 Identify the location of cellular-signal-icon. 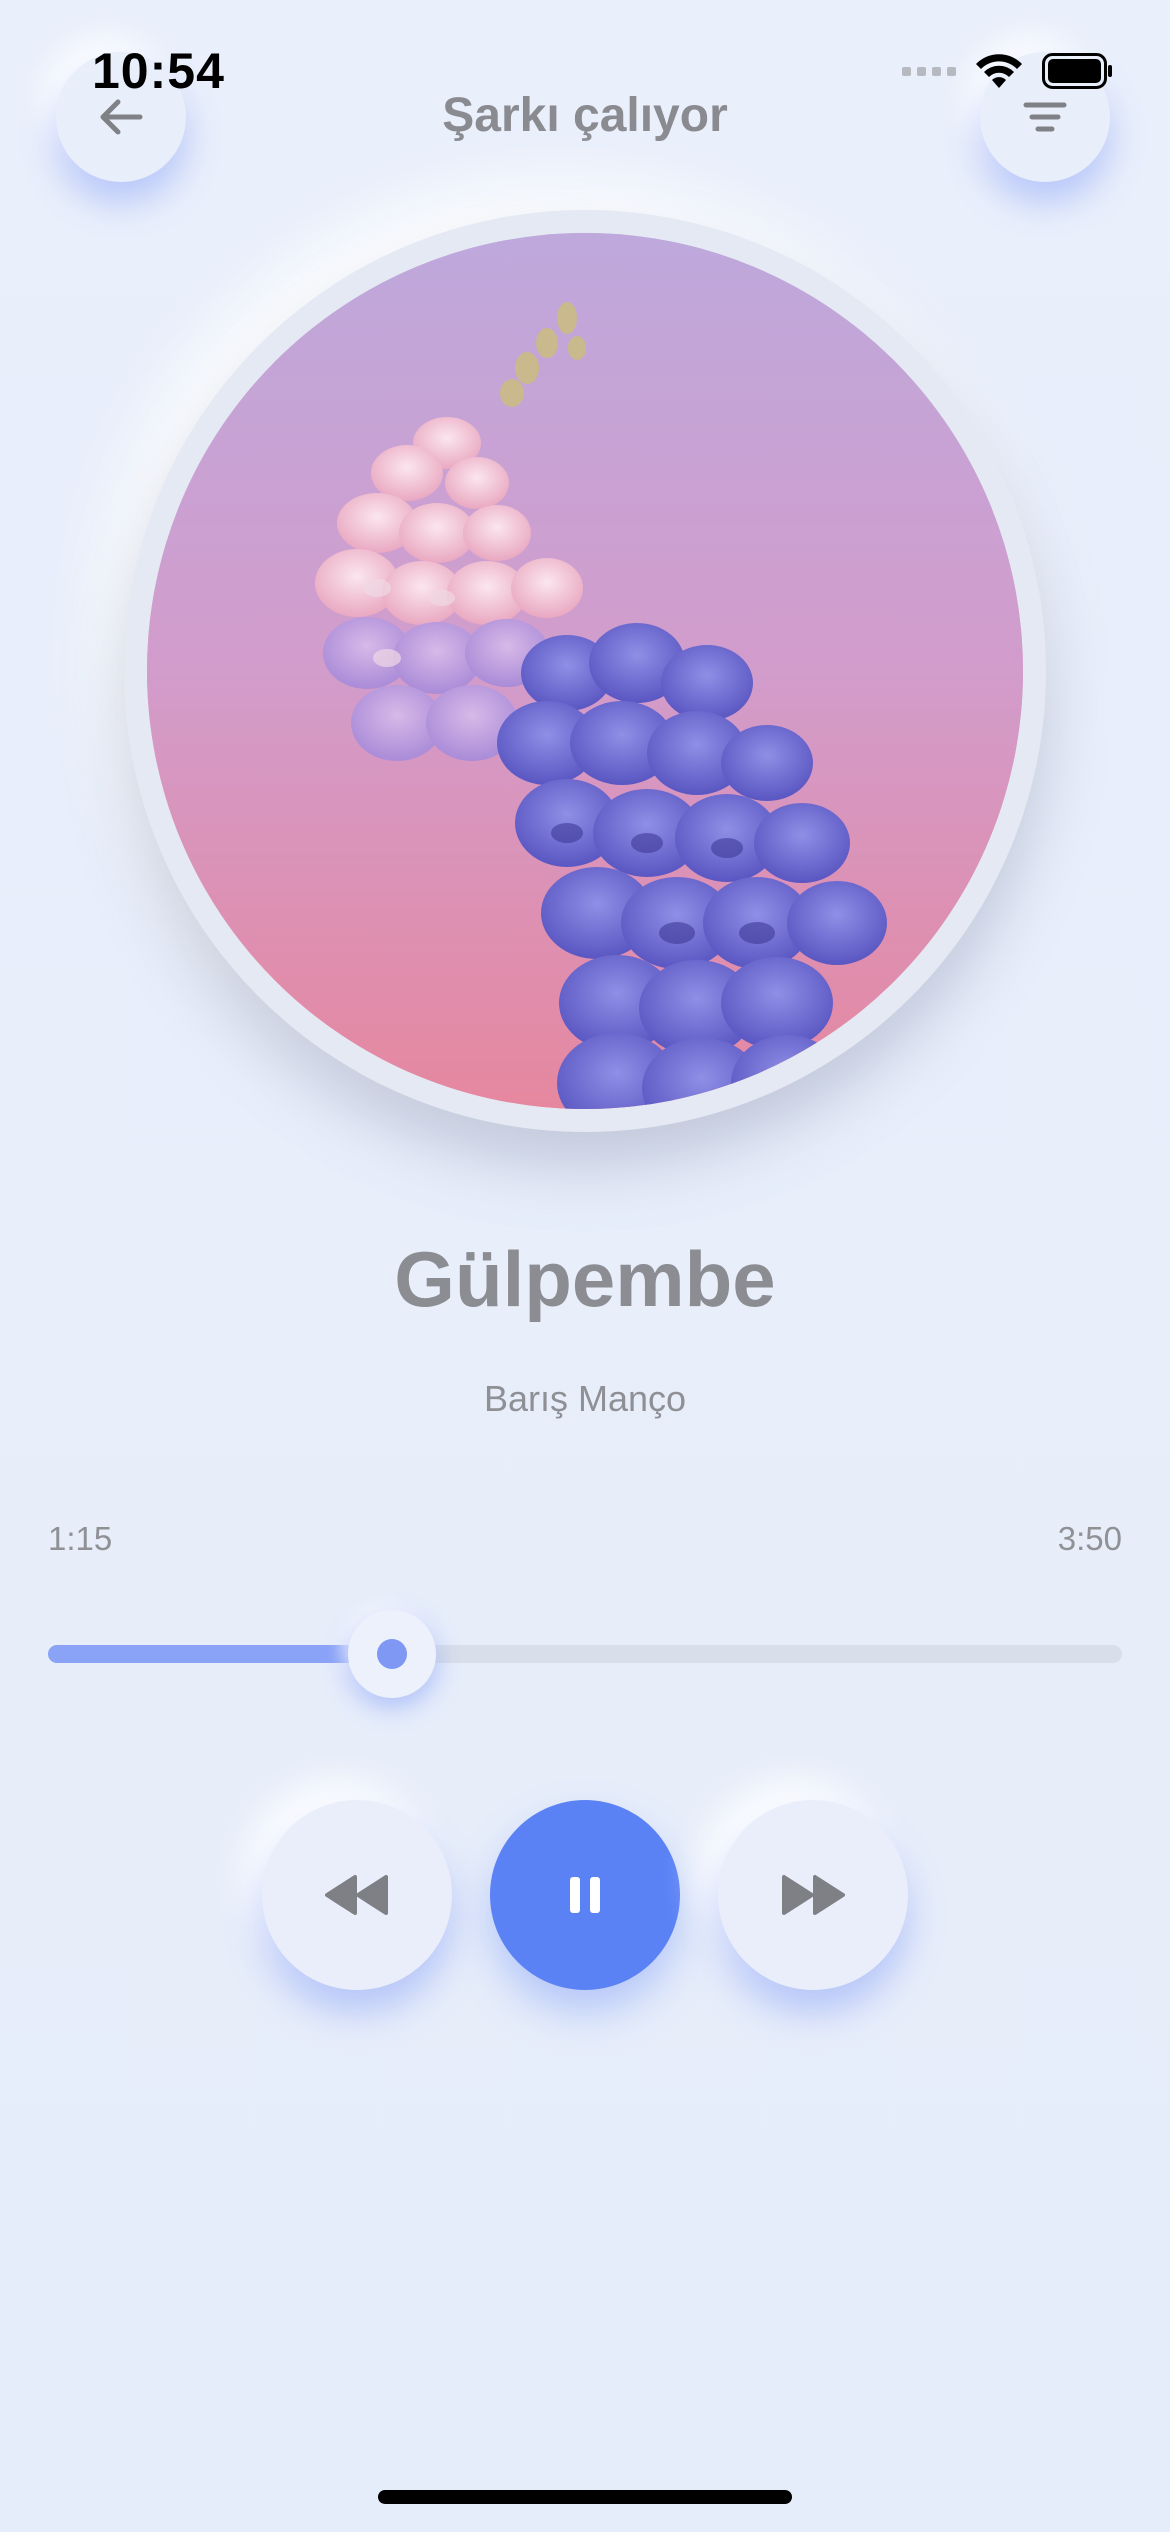
(929, 71).